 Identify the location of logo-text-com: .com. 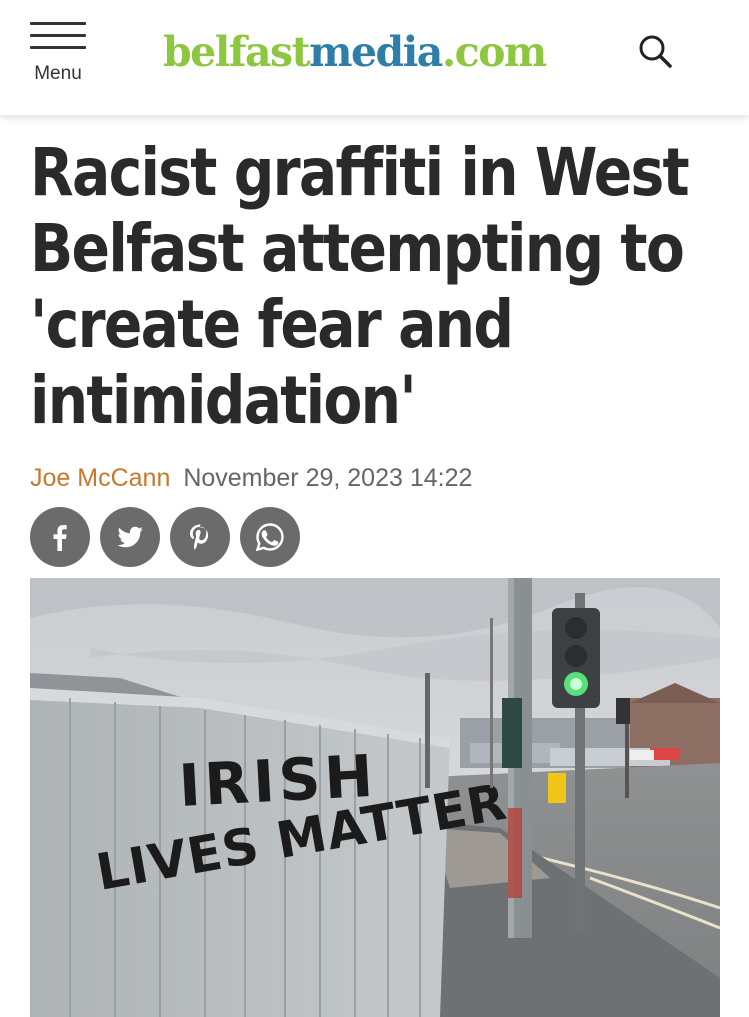
(494, 52).